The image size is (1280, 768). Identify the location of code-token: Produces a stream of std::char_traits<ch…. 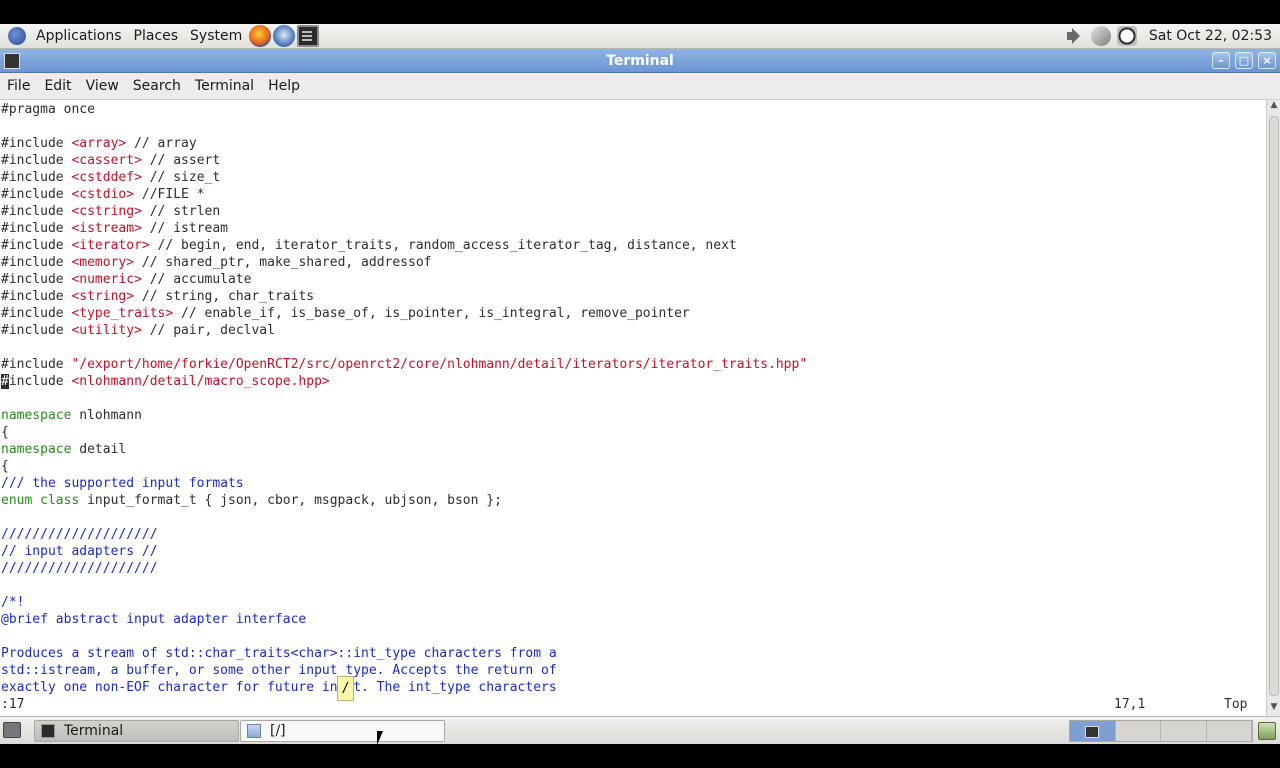
(279, 653).